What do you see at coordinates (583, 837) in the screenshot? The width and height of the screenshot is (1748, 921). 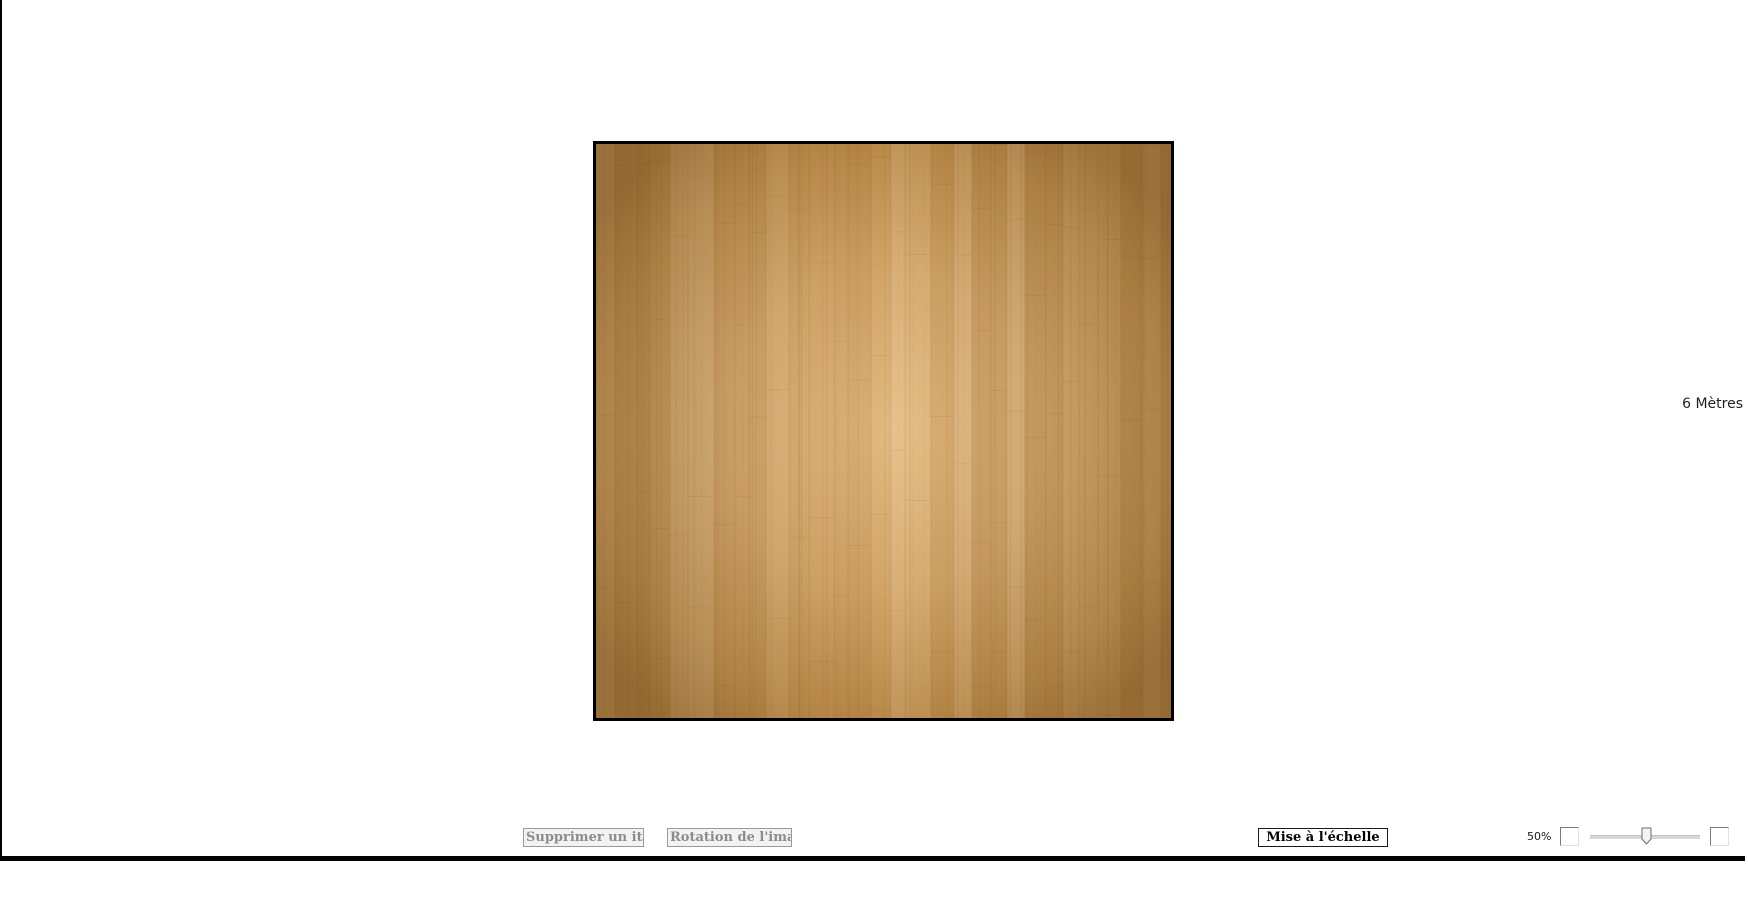 I see `delete-item-button: Supprimer un item` at bounding box center [583, 837].